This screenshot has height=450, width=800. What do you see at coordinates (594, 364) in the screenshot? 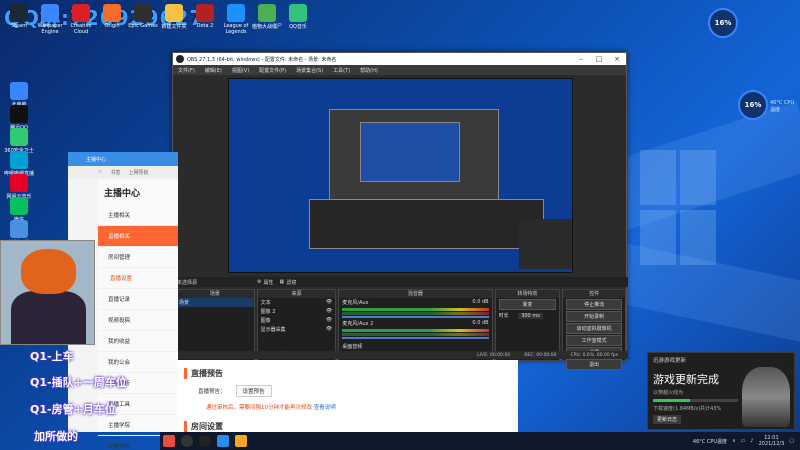
I see `obs-control-button: 退出` at bounding box center [594, 364].